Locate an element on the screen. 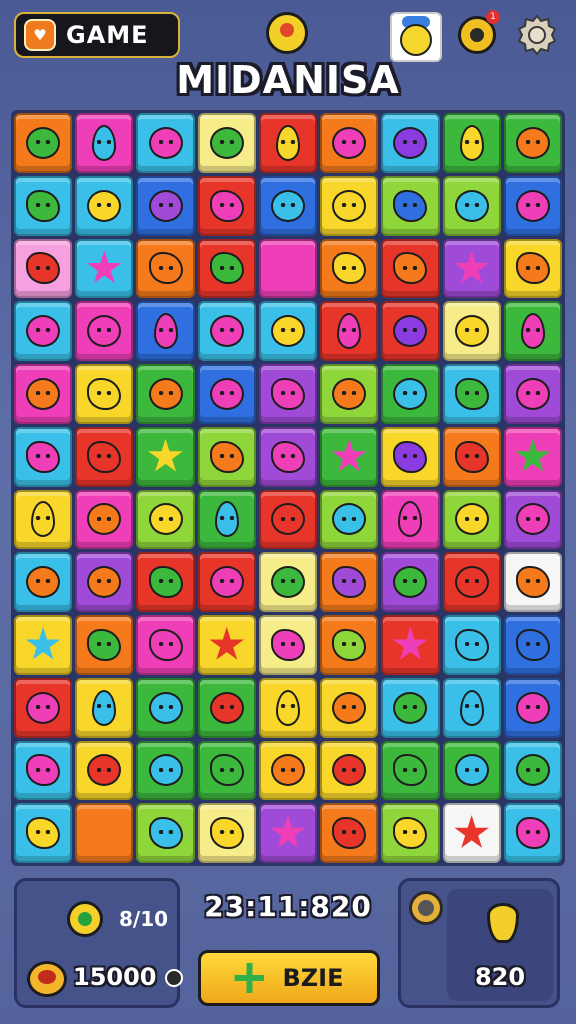 This screenshot has width=576, height=1024. gear-icon is located at coordinates (537, 35).